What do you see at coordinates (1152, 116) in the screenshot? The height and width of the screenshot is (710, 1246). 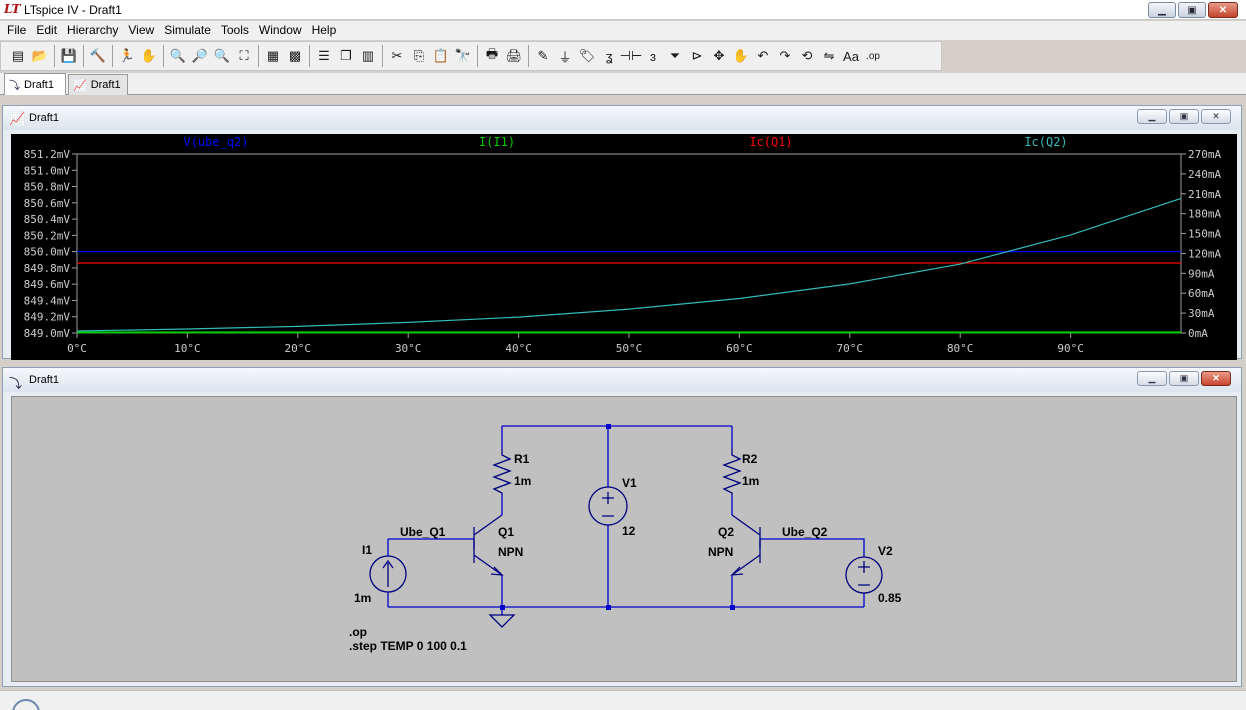 I see `waveform-minimize-button: ▁` at bounding box center [1152, 116].